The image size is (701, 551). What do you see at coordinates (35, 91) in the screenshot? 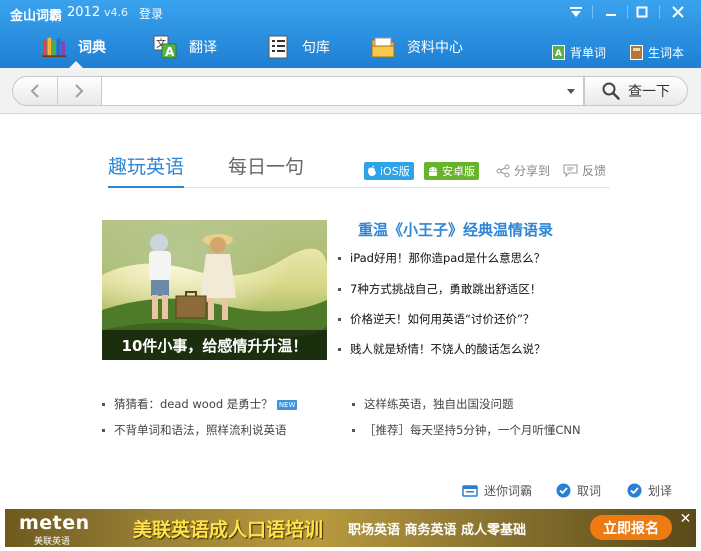
I see `back-button` at bounding box center [35, 91].